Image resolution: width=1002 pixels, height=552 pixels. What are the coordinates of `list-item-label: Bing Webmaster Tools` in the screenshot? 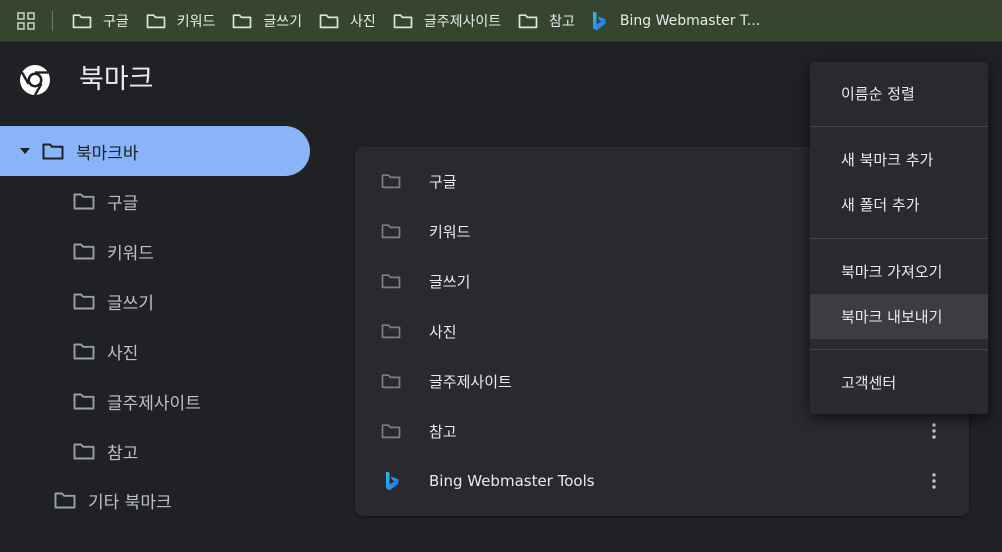 It's located at (512, 481).